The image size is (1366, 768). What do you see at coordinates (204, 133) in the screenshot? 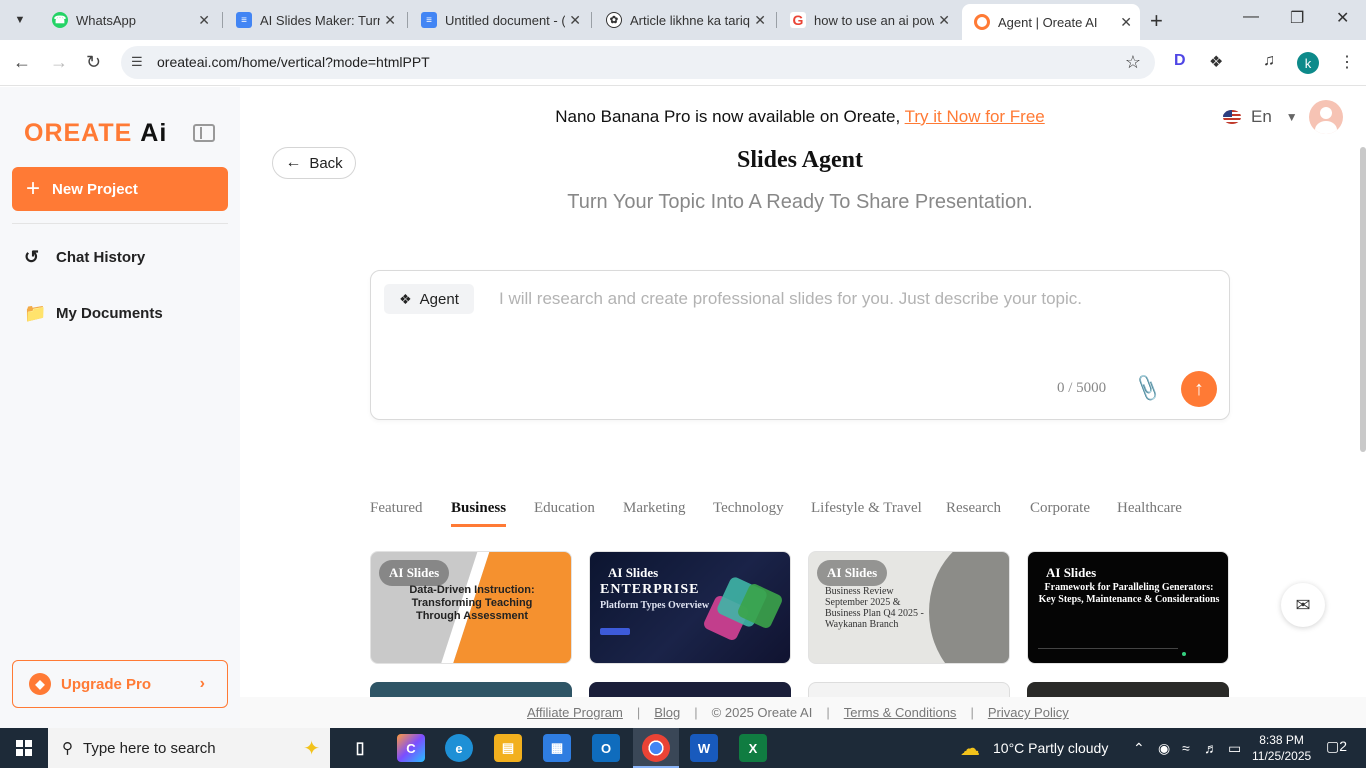
I see `sidebar-collapse-icon` at bounding box center [204, 133].